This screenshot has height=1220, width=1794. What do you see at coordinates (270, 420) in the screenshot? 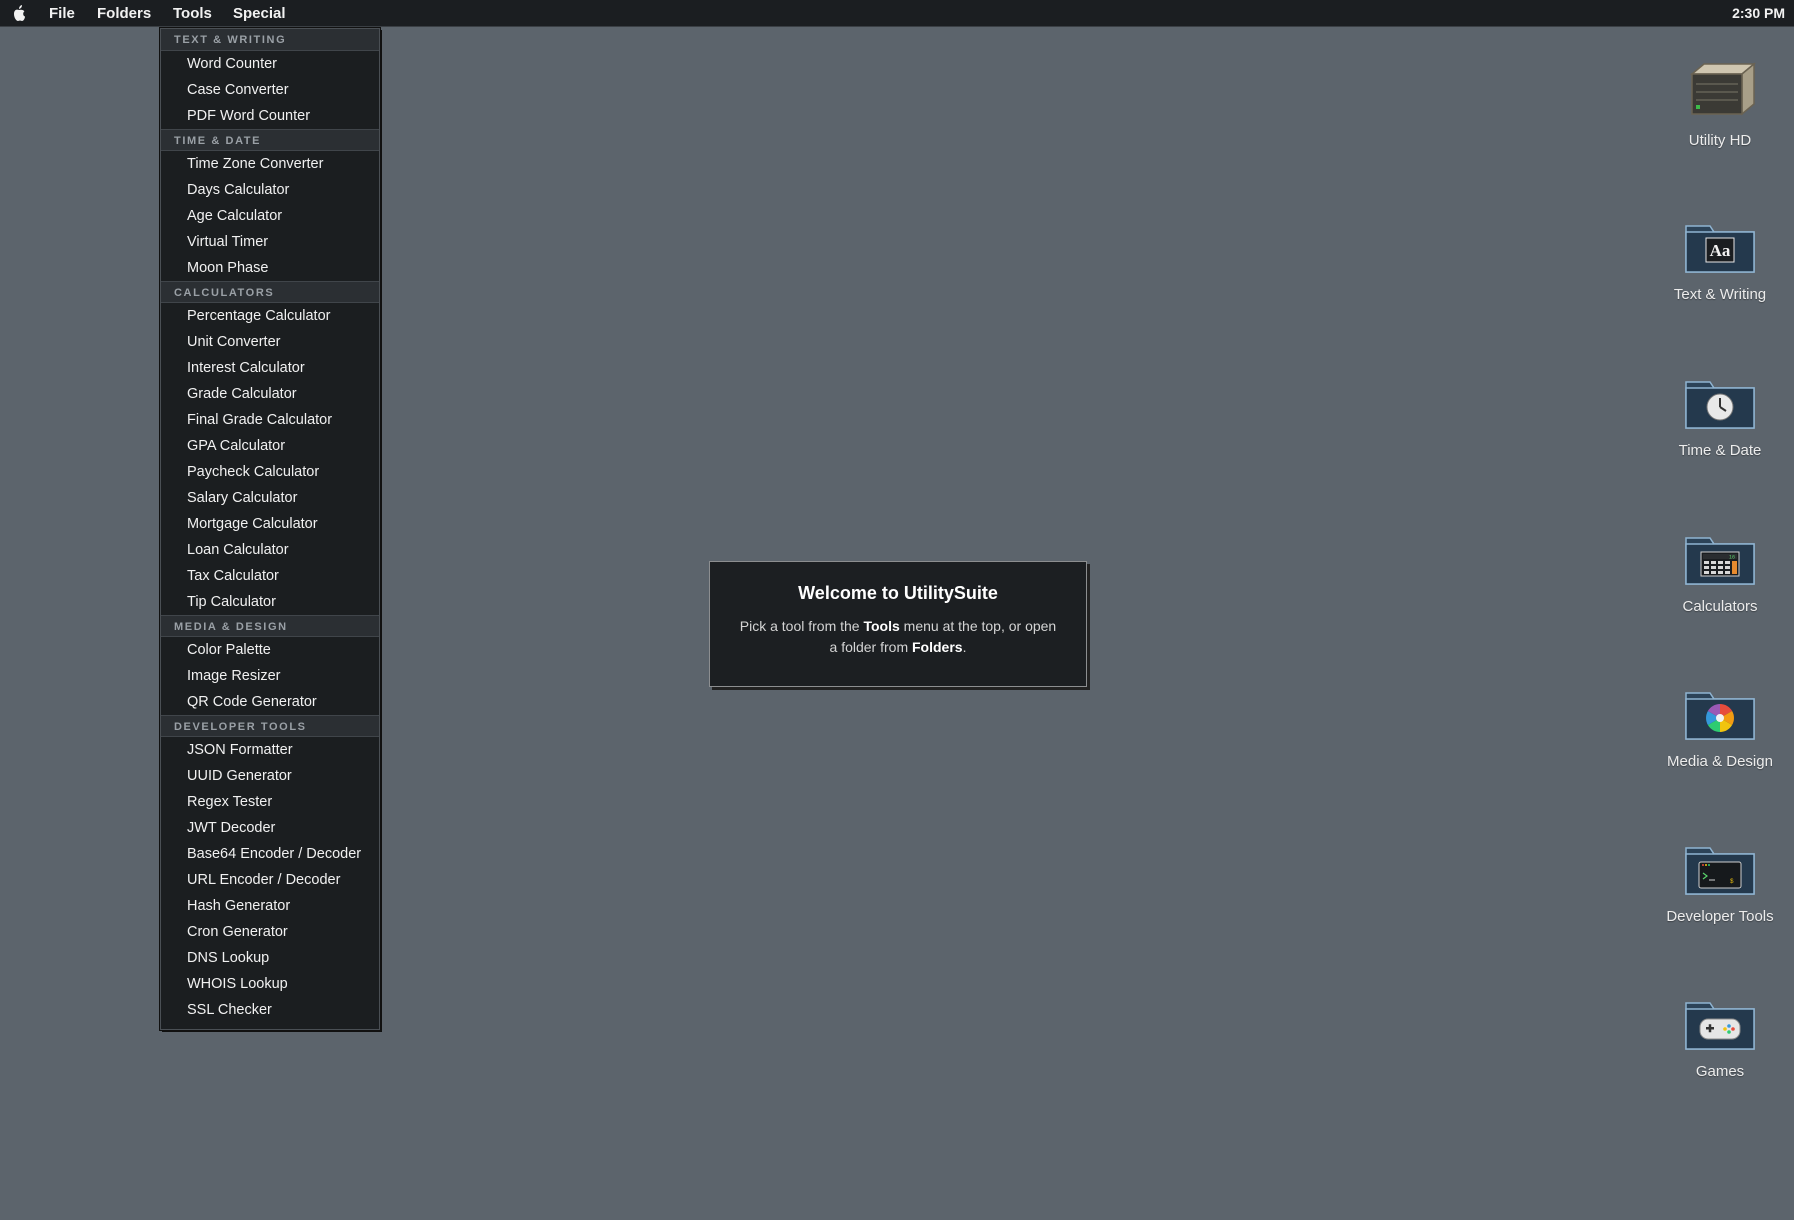
I see `menu-item: Final Grade Calculator` at bounding box center [270, 420].